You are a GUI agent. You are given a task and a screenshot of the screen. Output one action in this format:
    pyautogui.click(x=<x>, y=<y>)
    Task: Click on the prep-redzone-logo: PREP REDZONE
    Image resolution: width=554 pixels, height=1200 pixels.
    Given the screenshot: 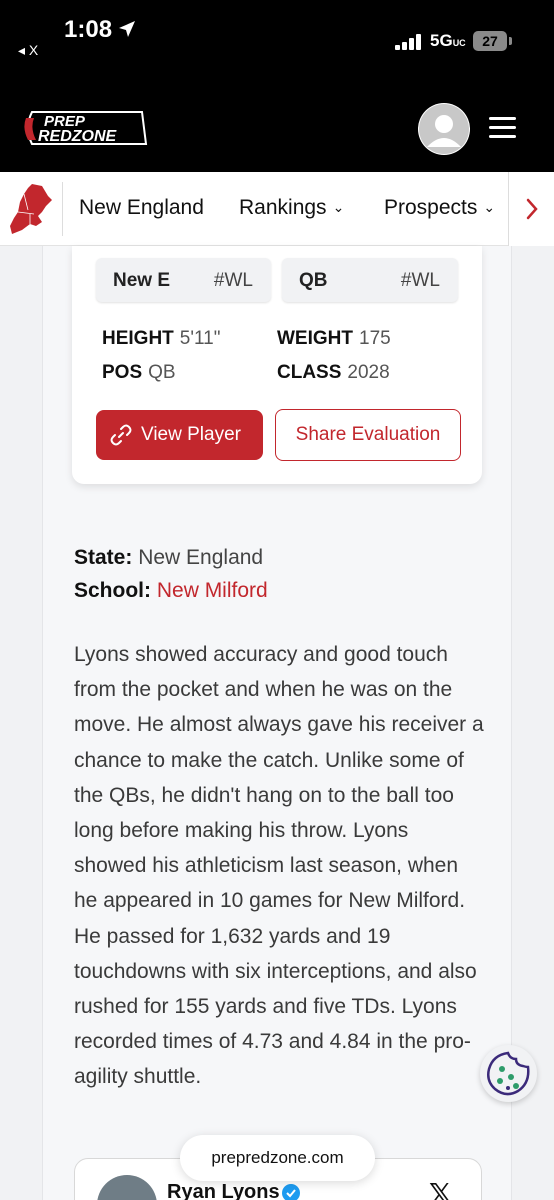 What is the action you would take?
    pyautogui.click(x=85, y=128)
    